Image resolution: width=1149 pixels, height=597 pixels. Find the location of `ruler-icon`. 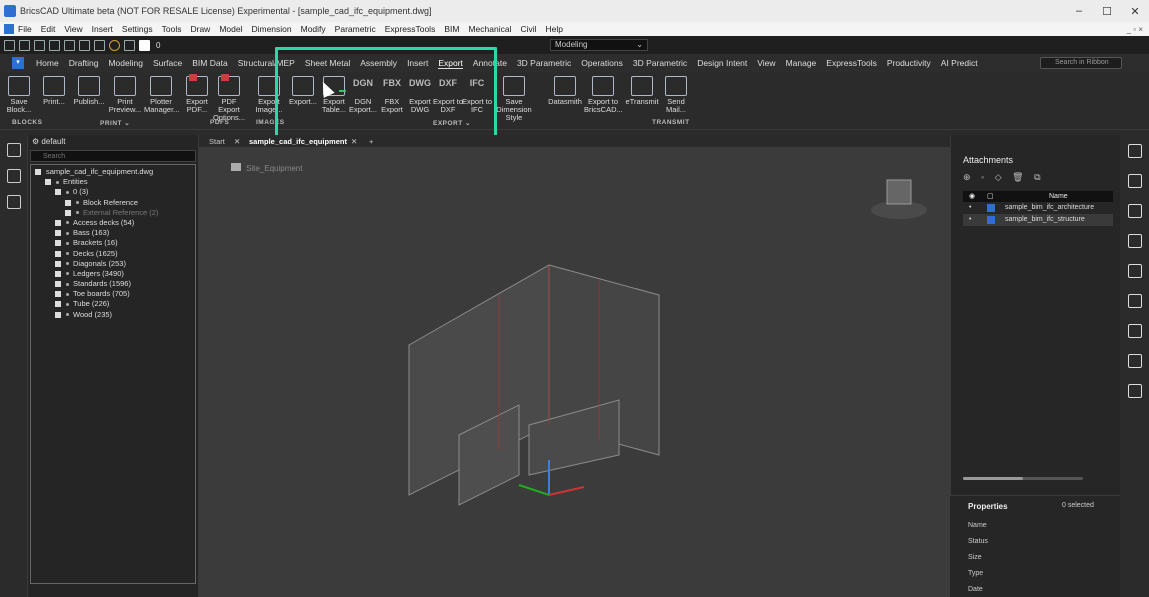

ruler-icon is located at coordinates (1134, 361).